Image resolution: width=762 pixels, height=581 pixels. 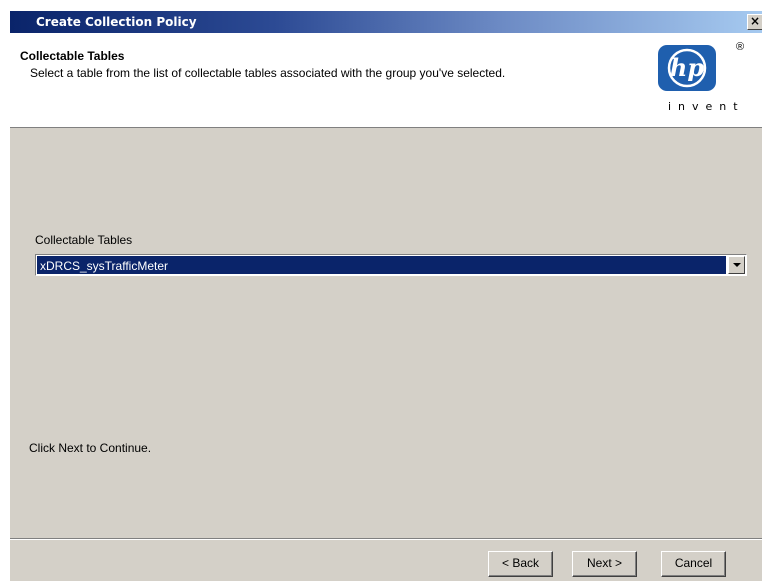 I want to click on button-divider, so click(x=386, y=539).